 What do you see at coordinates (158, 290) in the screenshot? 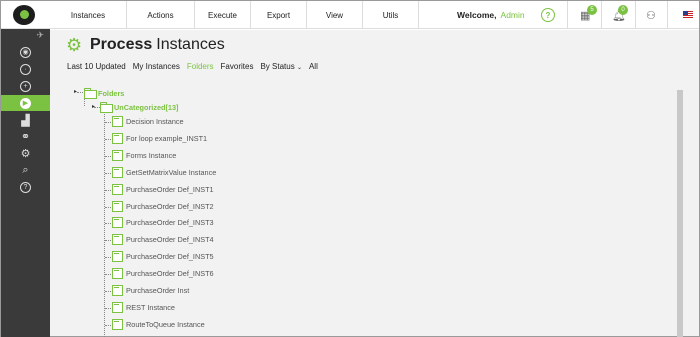
I see `tree-instance-label: PurchaseOrder Inst` at bounding box center [158, 290].